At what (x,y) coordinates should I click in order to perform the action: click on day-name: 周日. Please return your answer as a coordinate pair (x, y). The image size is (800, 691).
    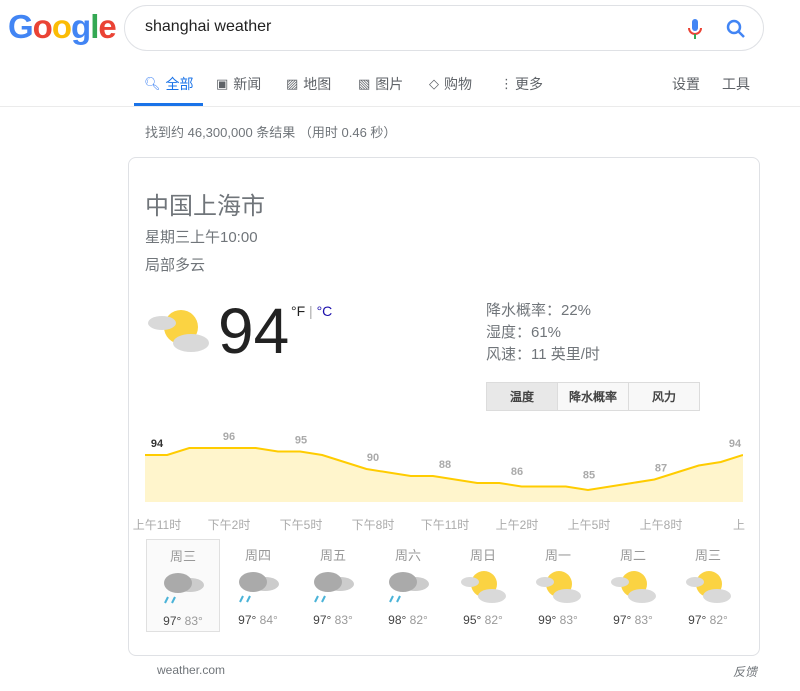
    Looking at the image, I should click on (482, 555).